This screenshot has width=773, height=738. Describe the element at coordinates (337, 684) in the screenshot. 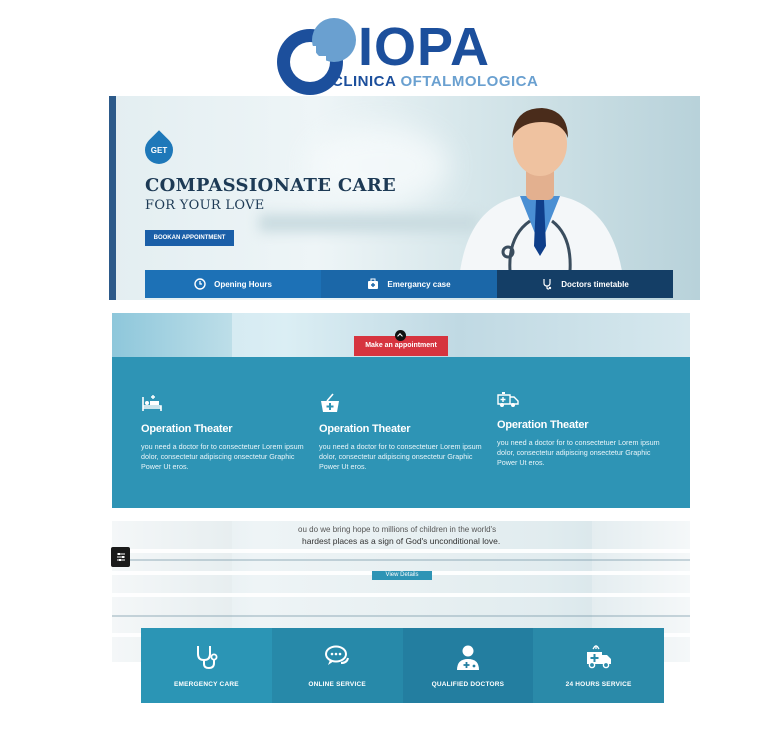

I see `service-label: ONLINE SERVICE` at that location.